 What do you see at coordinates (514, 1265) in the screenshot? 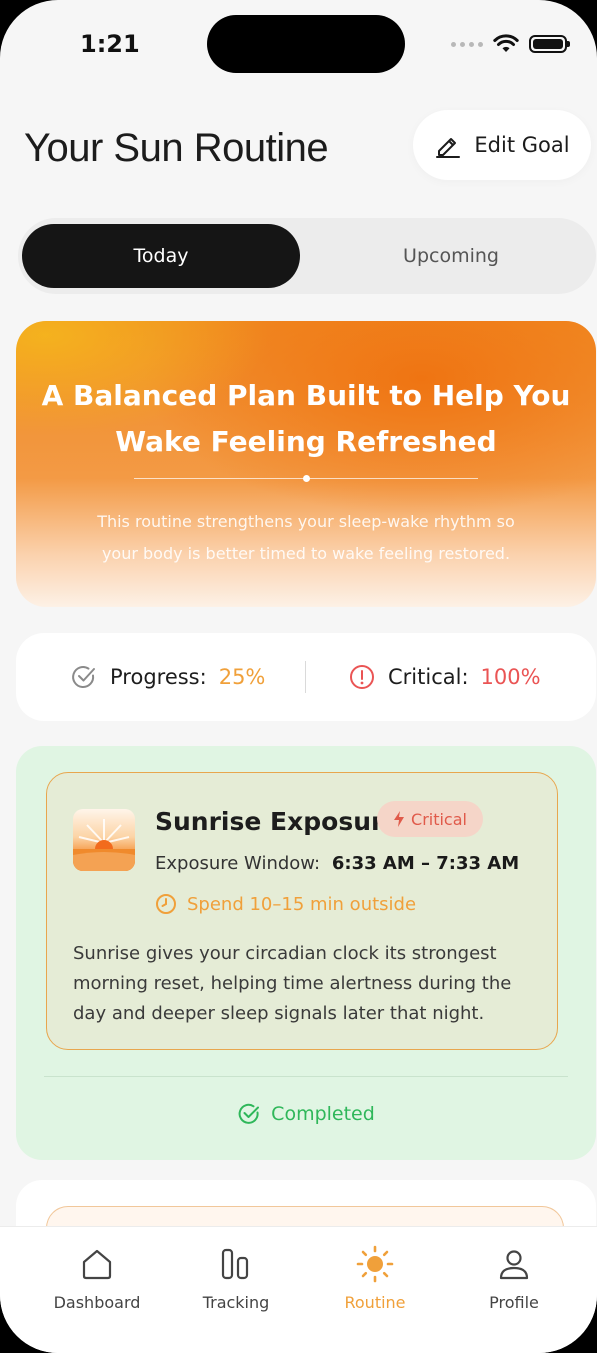
I see `person-icon` at bounding box center [514, 1265].